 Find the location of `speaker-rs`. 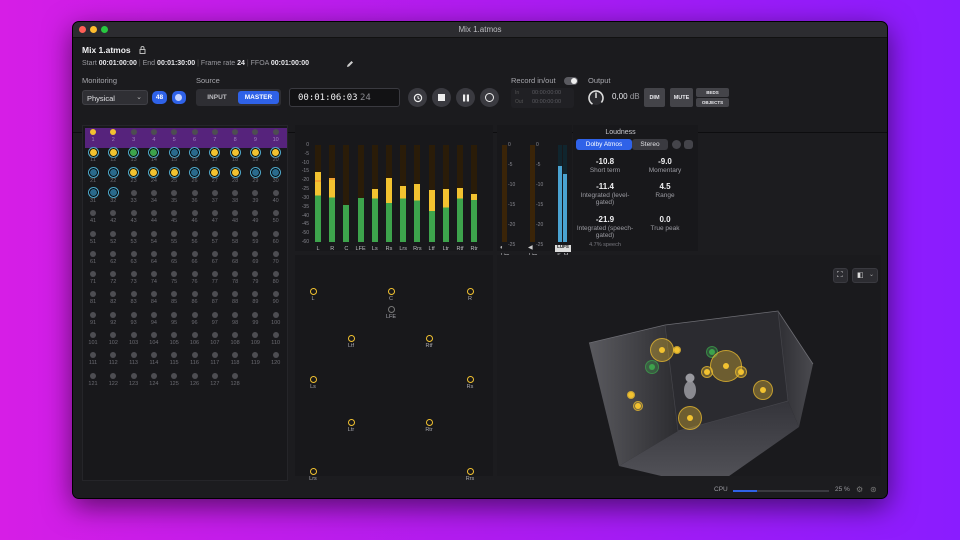

speaker-rs is located at coordinates (470, 379).